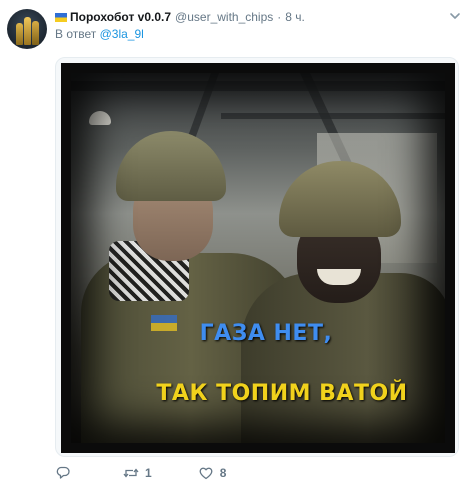 This screenshot has width=473, height=484. Describe the element at coordinates (148, 473) in the screenshot. I see `retweet-count: 1` at that location.